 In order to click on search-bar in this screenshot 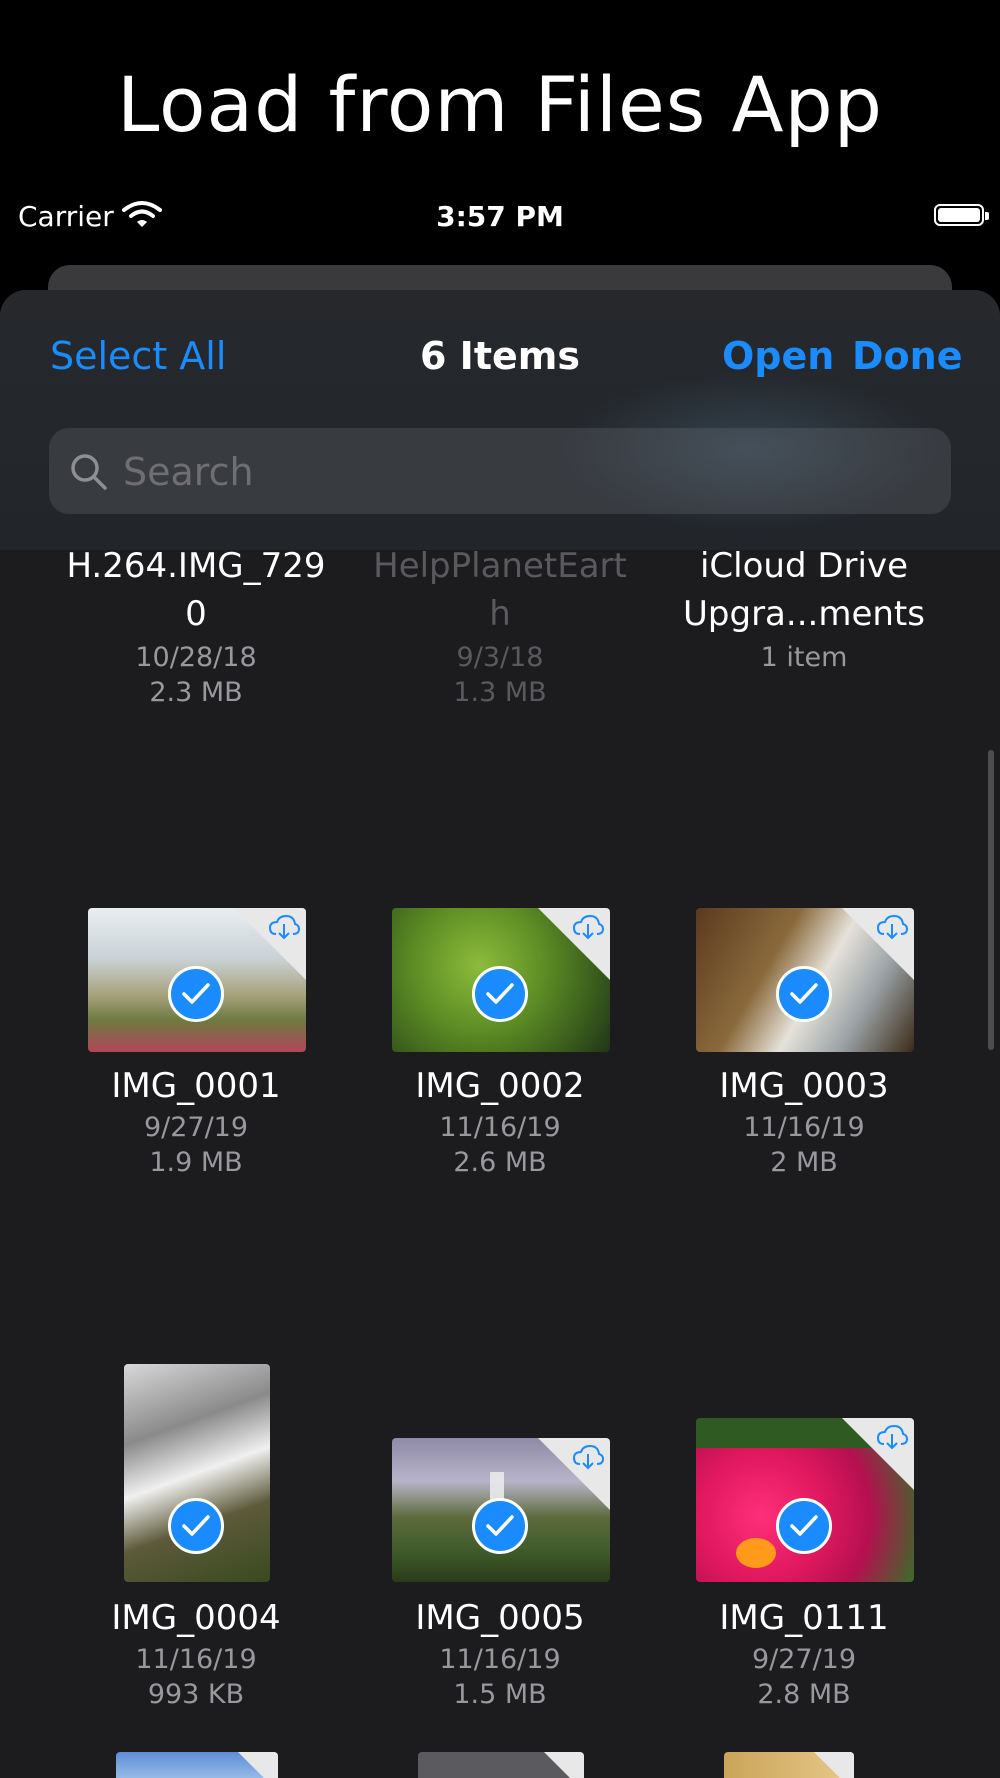, I will do `click(500, 472)`.